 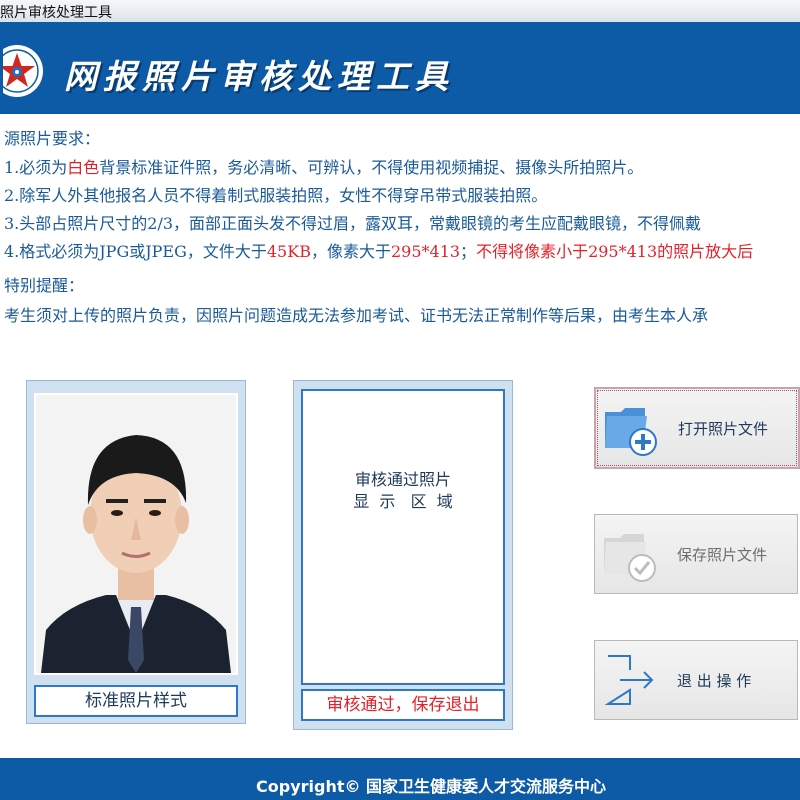 What do you see at coordinates (135, 251) in the screenshot?
I see `requirement-4-text-a: 4.格式必须为JPG或JPEG，文件大于` at bounding box center [135, 251].